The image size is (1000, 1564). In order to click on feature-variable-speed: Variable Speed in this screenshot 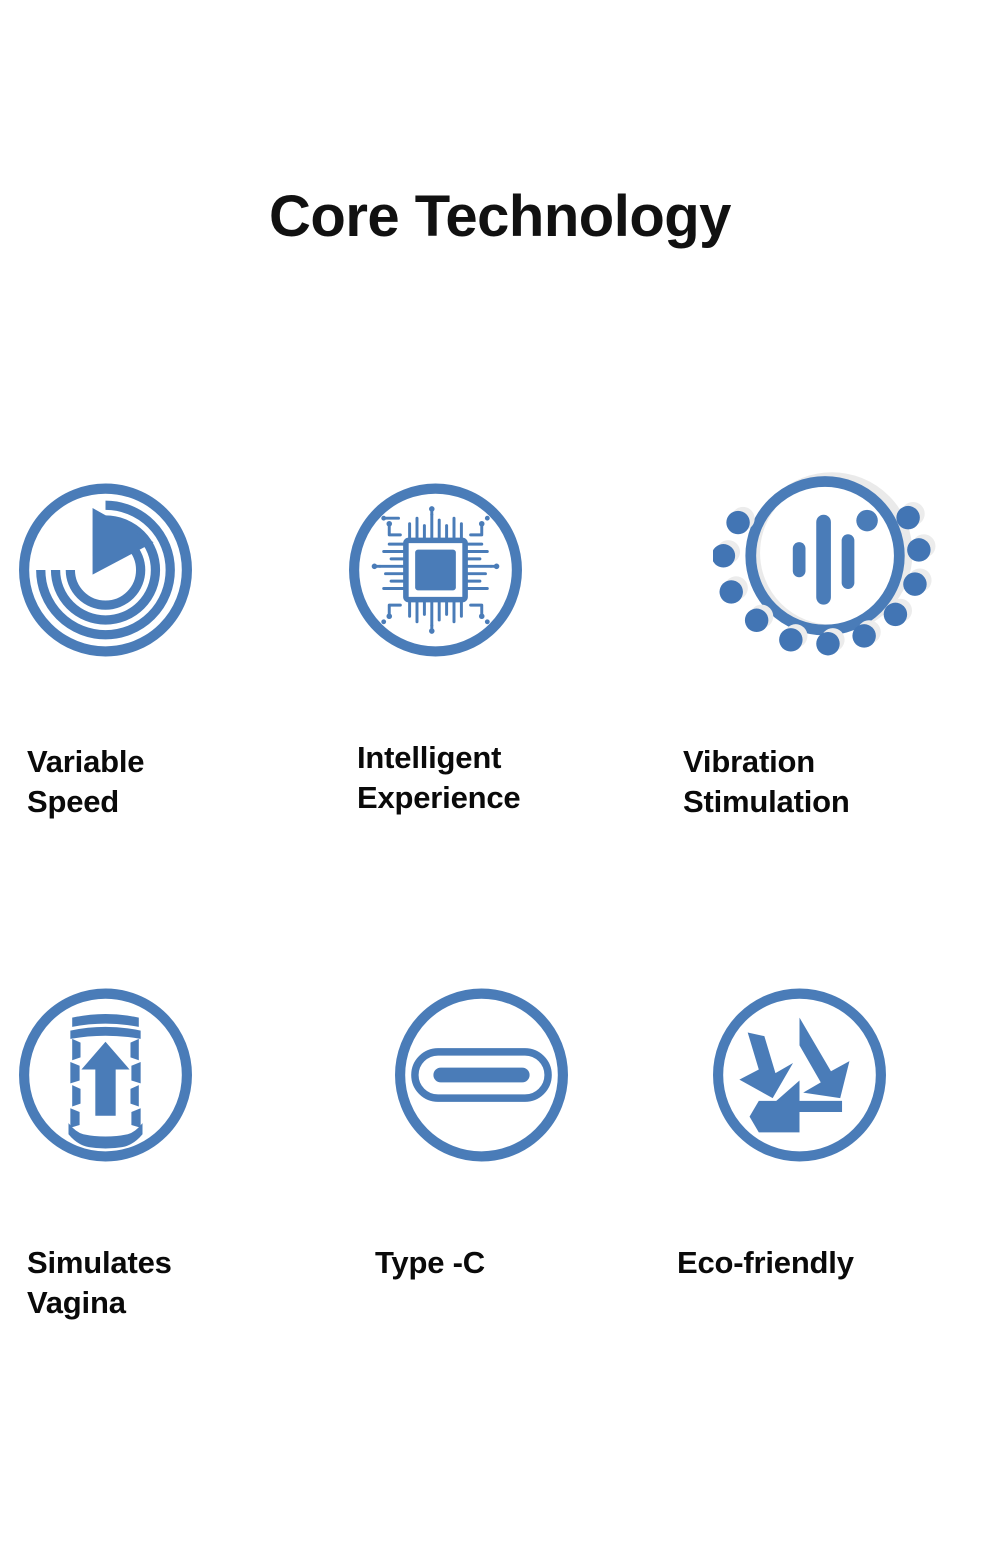, I will do `click(163, 644)`.